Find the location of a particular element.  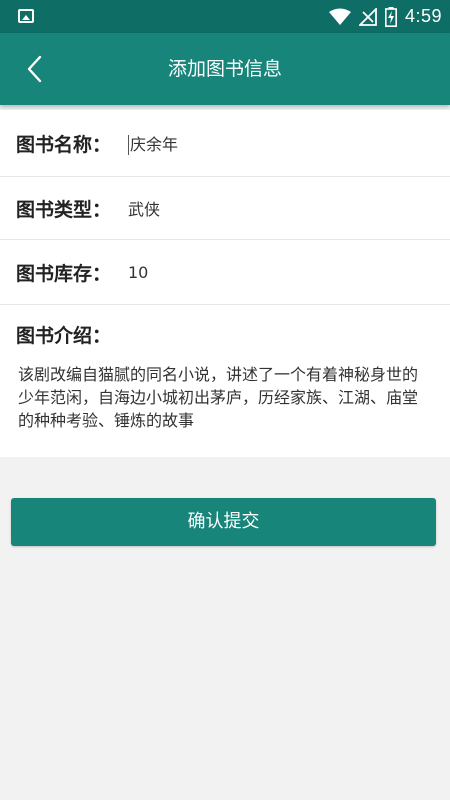

status-bar: 4:59 is located at coordinates (225, 16).